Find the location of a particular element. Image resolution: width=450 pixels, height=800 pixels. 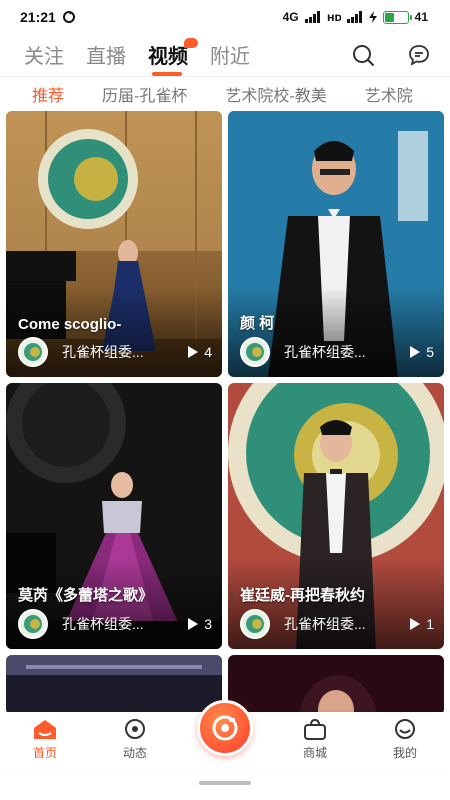

tab-video: 视频 is located at coordinates (173, 56).